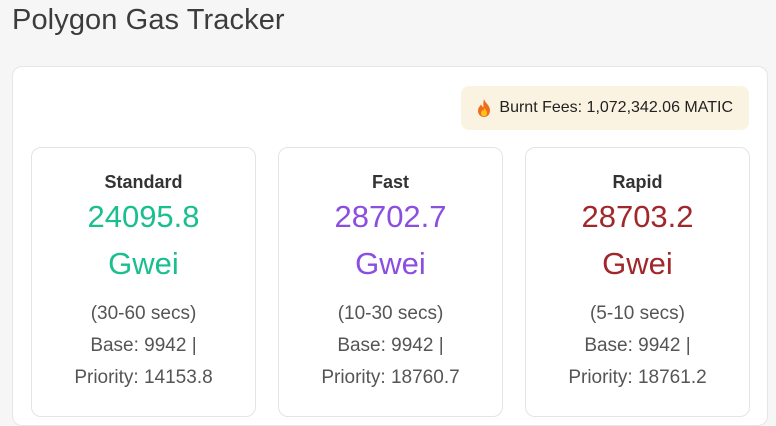  I want to click on priority-fee: Priority: 14153.8, so click(143, 377).